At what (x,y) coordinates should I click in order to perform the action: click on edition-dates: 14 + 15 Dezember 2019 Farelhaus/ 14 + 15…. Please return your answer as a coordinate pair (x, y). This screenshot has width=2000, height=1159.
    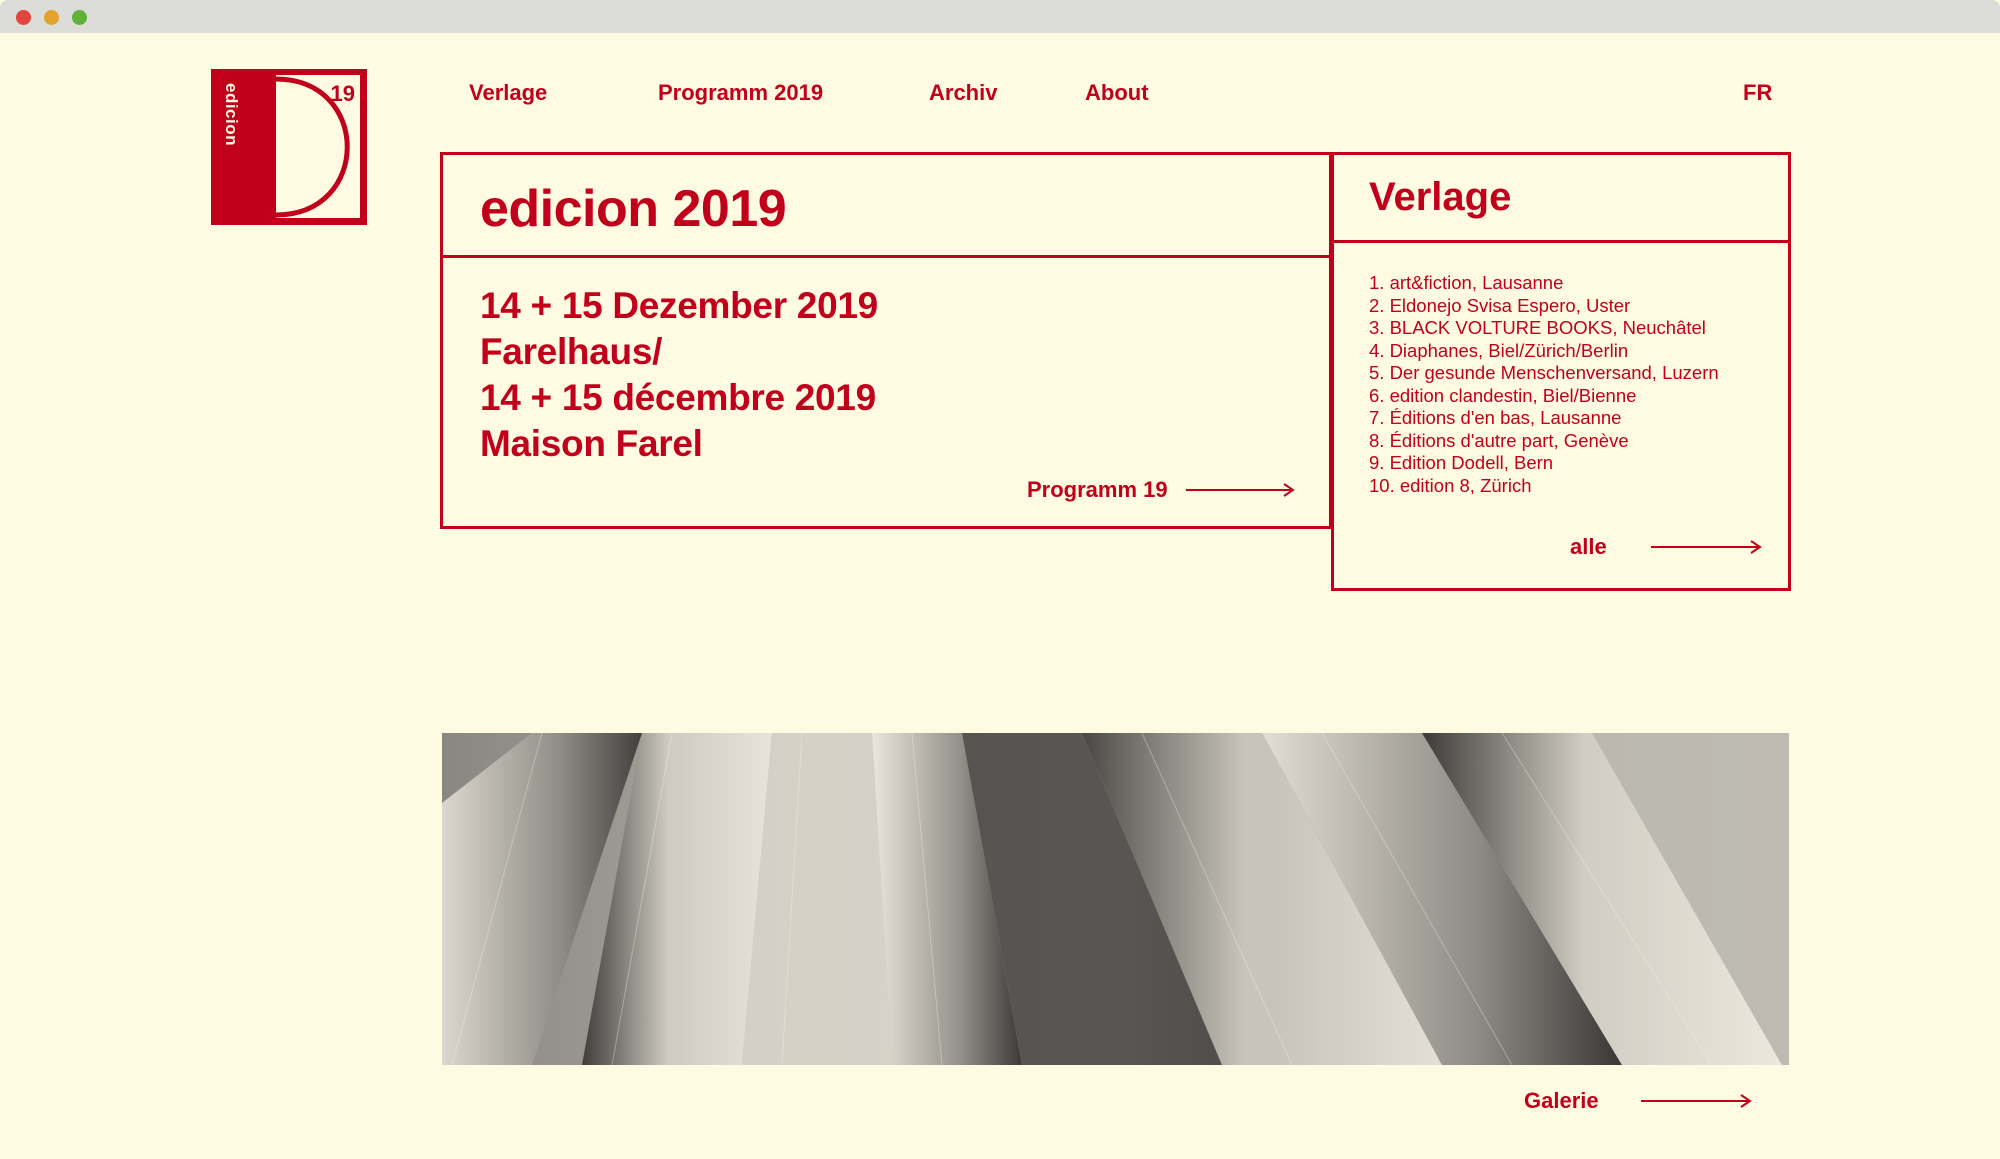
    Looking at the image, I should click on (679, 375).